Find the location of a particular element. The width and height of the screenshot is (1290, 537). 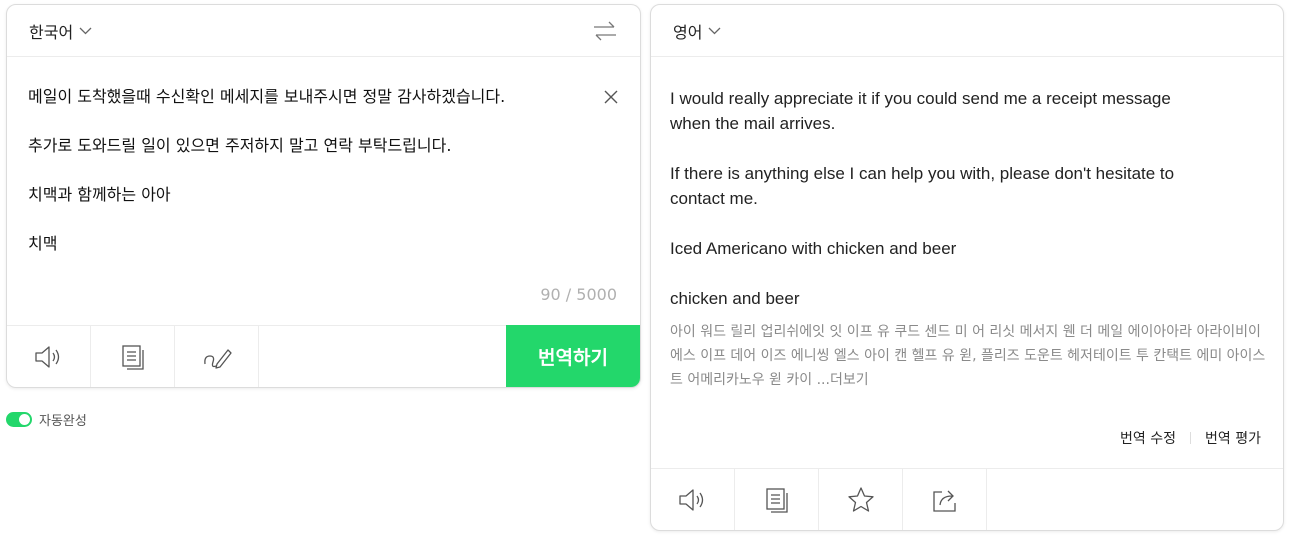

edit-translation-link: 번역 수정 is located at coordinates (1148, 438).